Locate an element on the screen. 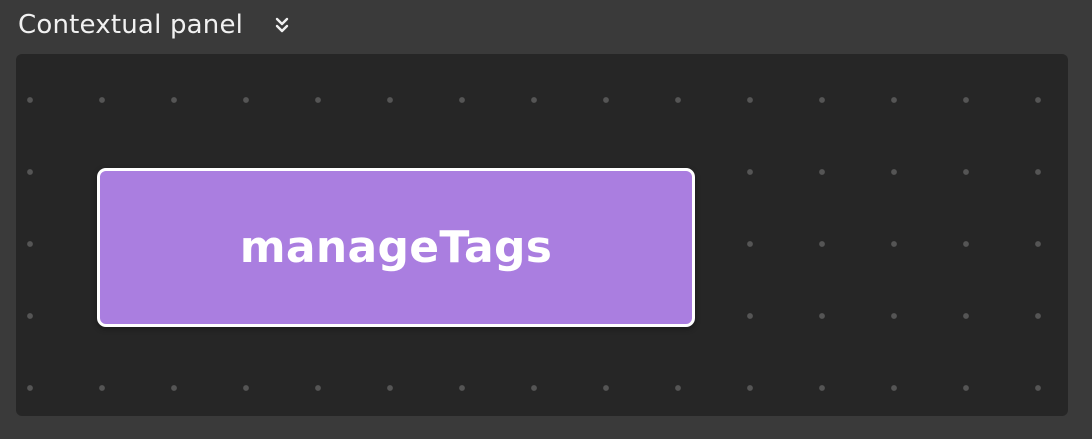  double-chevron-down-icon is located at coordinates (282, 25).